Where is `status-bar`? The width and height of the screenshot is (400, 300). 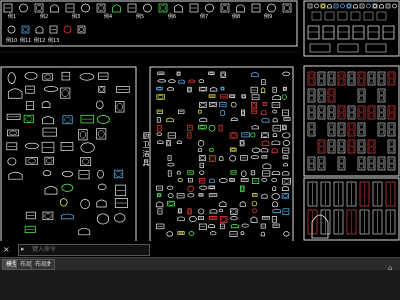 status-bar is located at coordinates (200, 285).